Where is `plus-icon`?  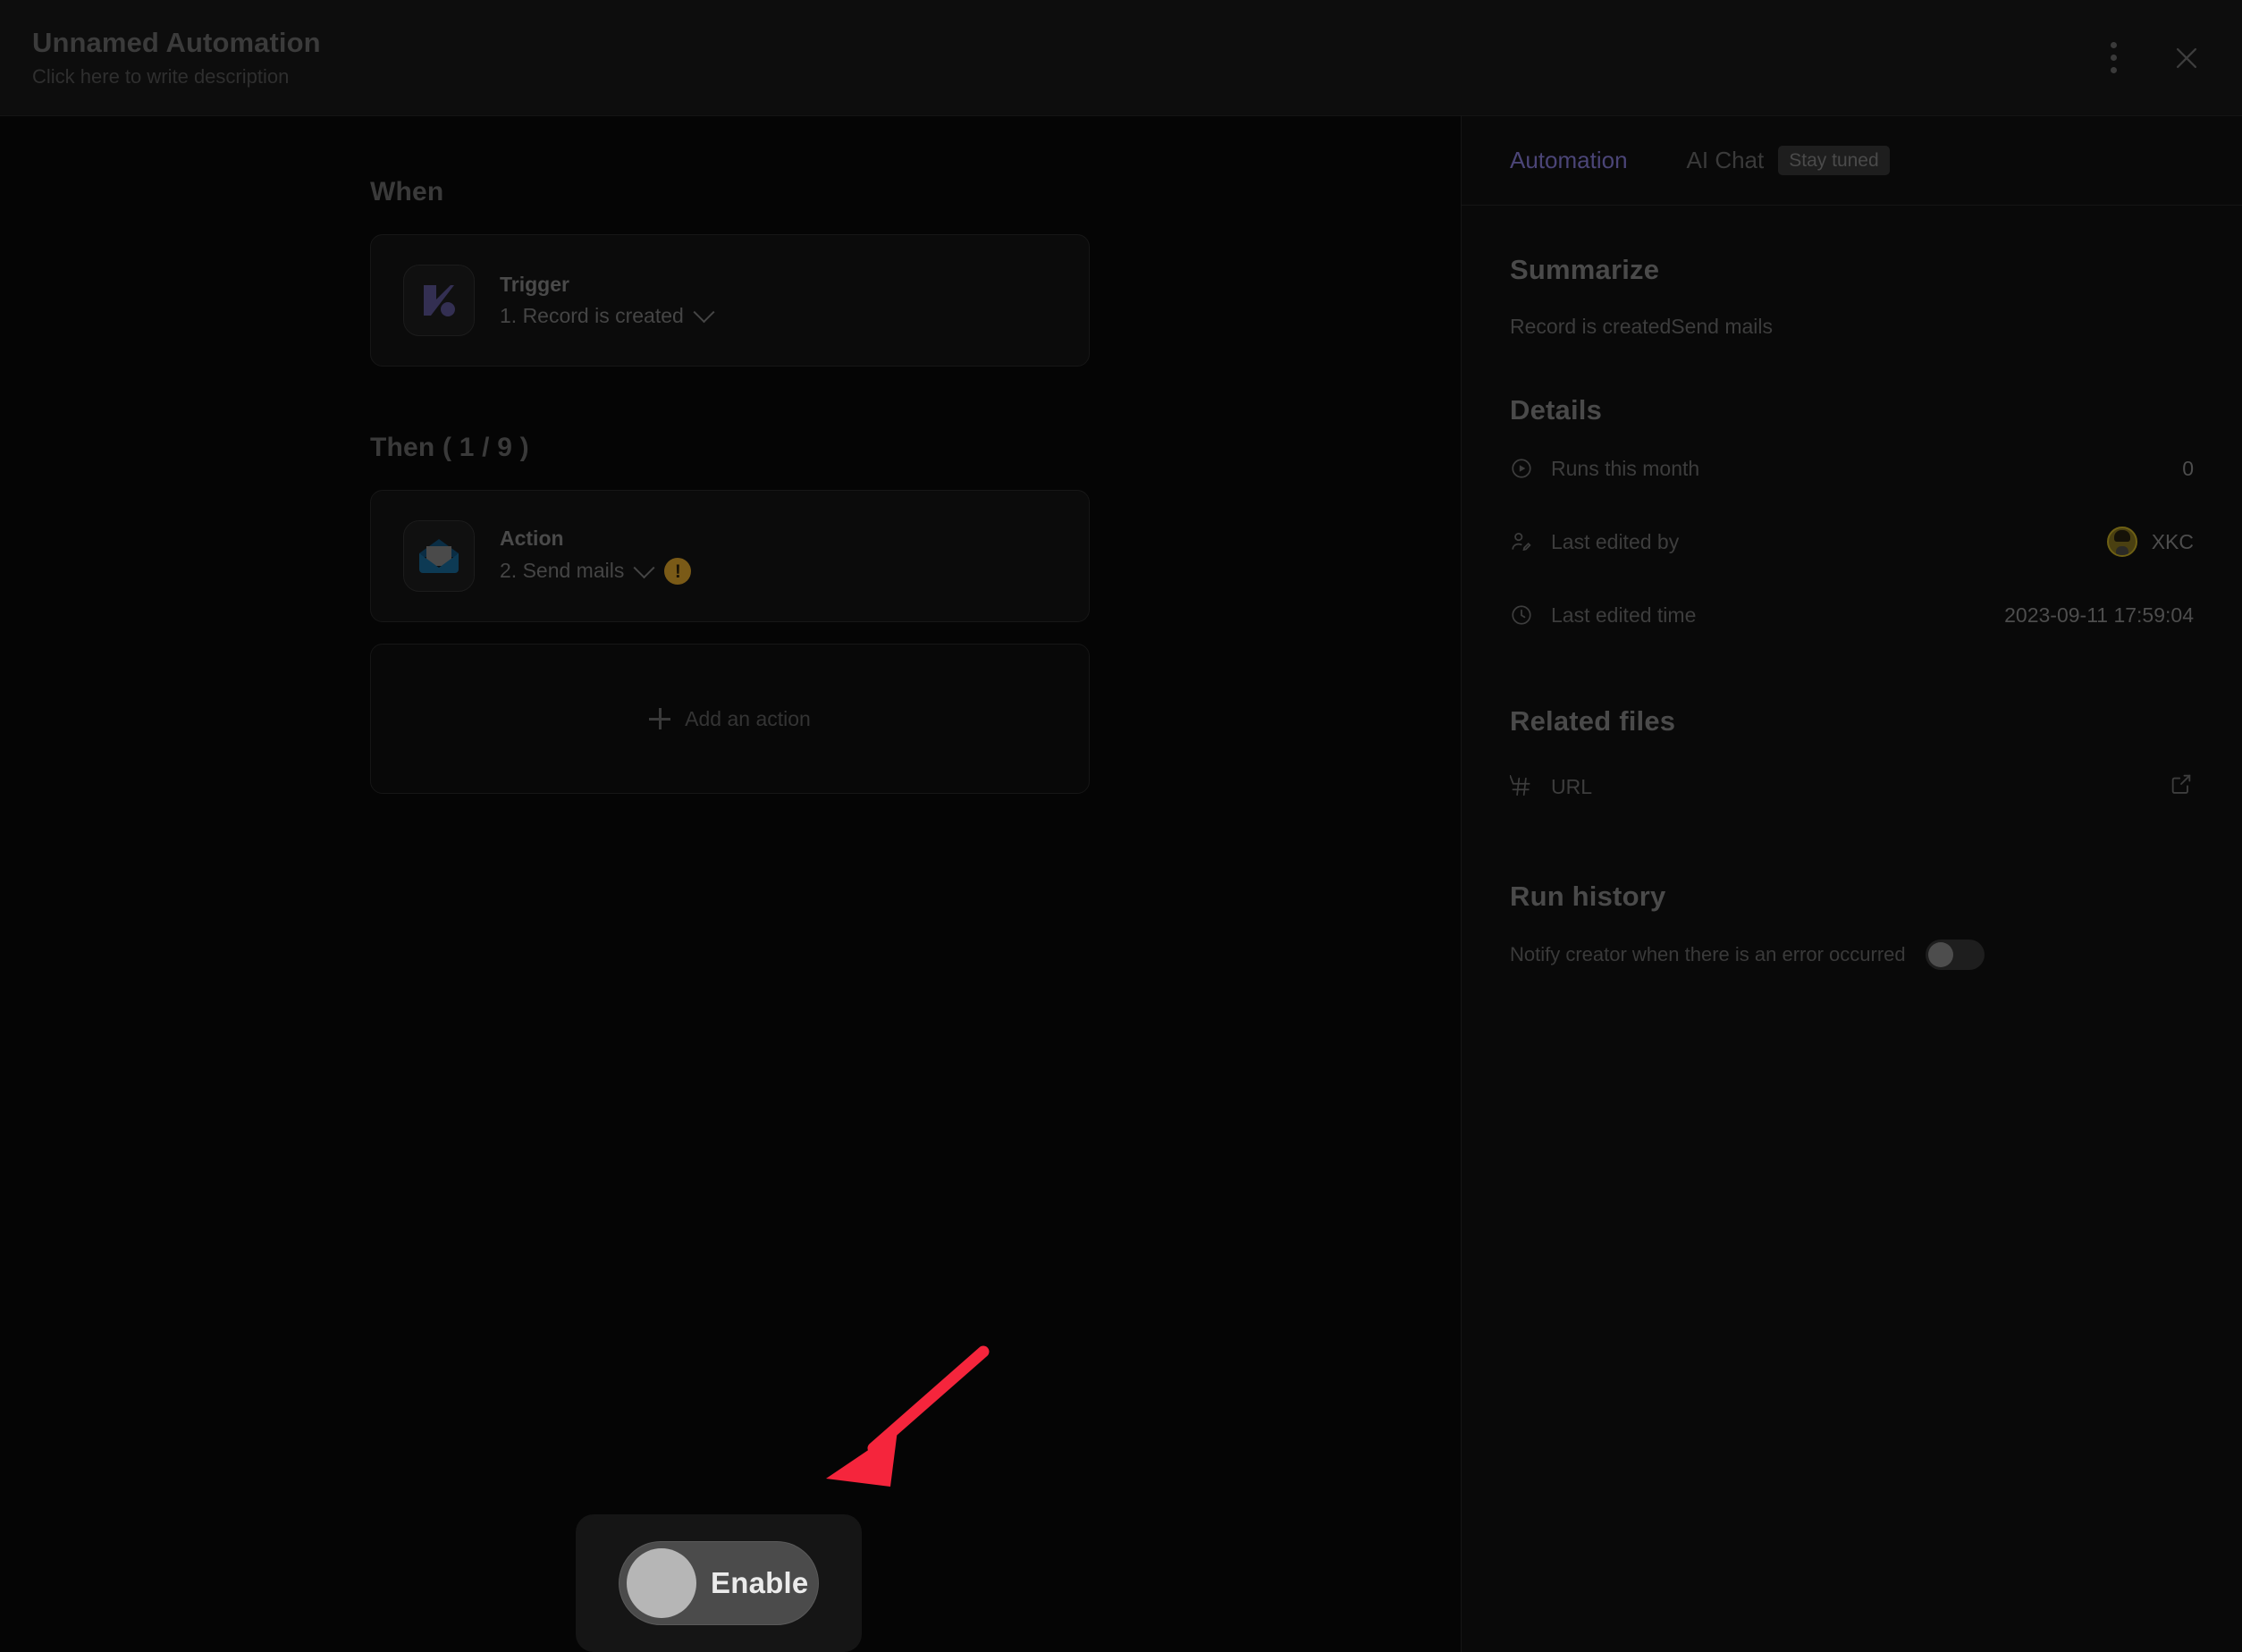 plus-icon is located at coordinates (660, 718).